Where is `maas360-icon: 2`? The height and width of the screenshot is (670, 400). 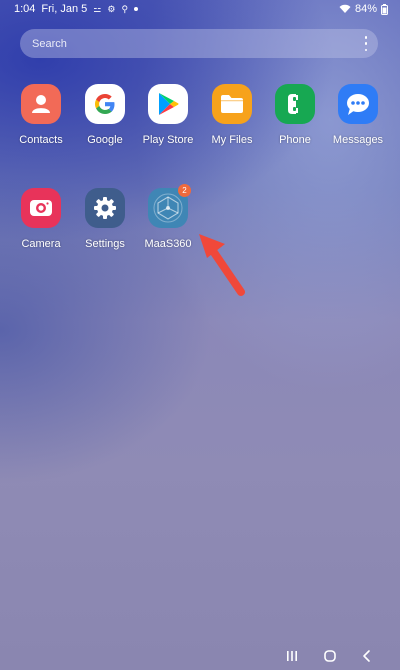 maas360-icon: 2 is located at coordinates (169, 206).